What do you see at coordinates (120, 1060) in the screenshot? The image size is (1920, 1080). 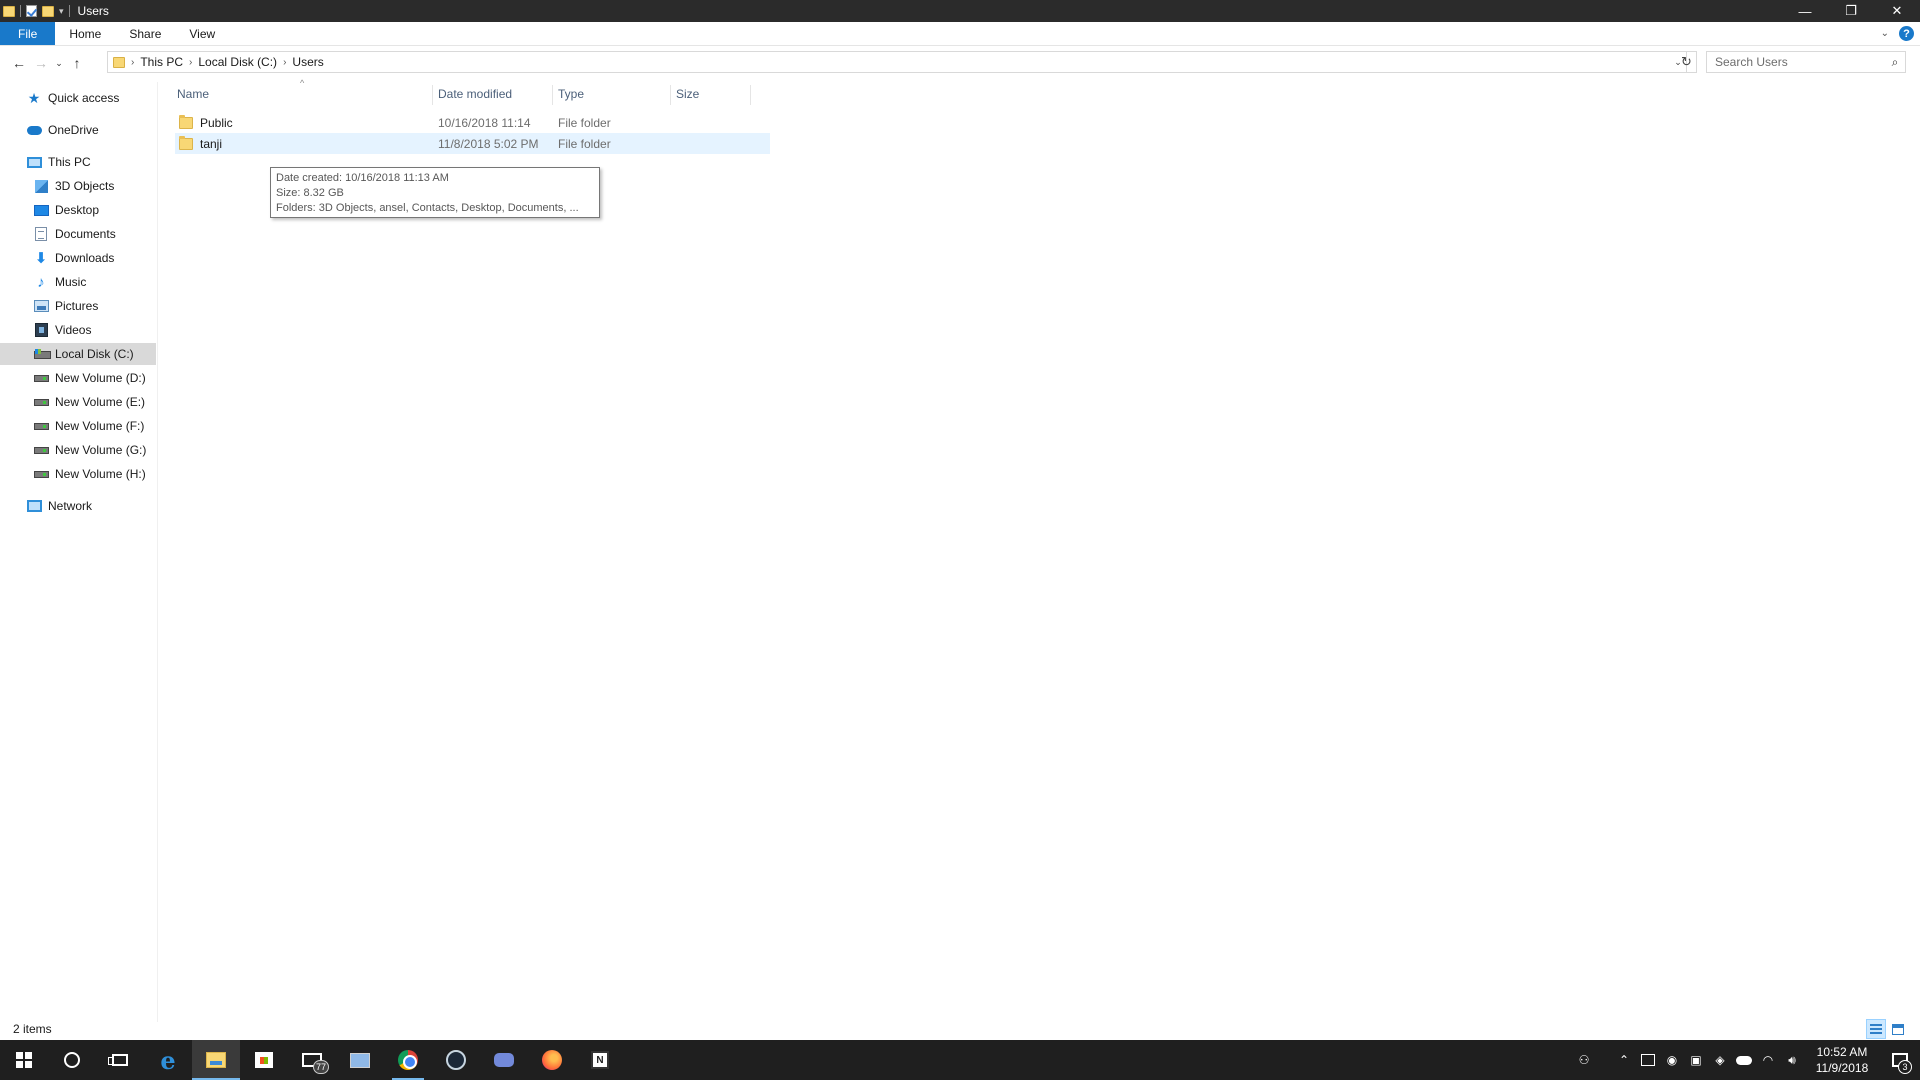 I see `task-view-button` at bounding box center [120, 1060].